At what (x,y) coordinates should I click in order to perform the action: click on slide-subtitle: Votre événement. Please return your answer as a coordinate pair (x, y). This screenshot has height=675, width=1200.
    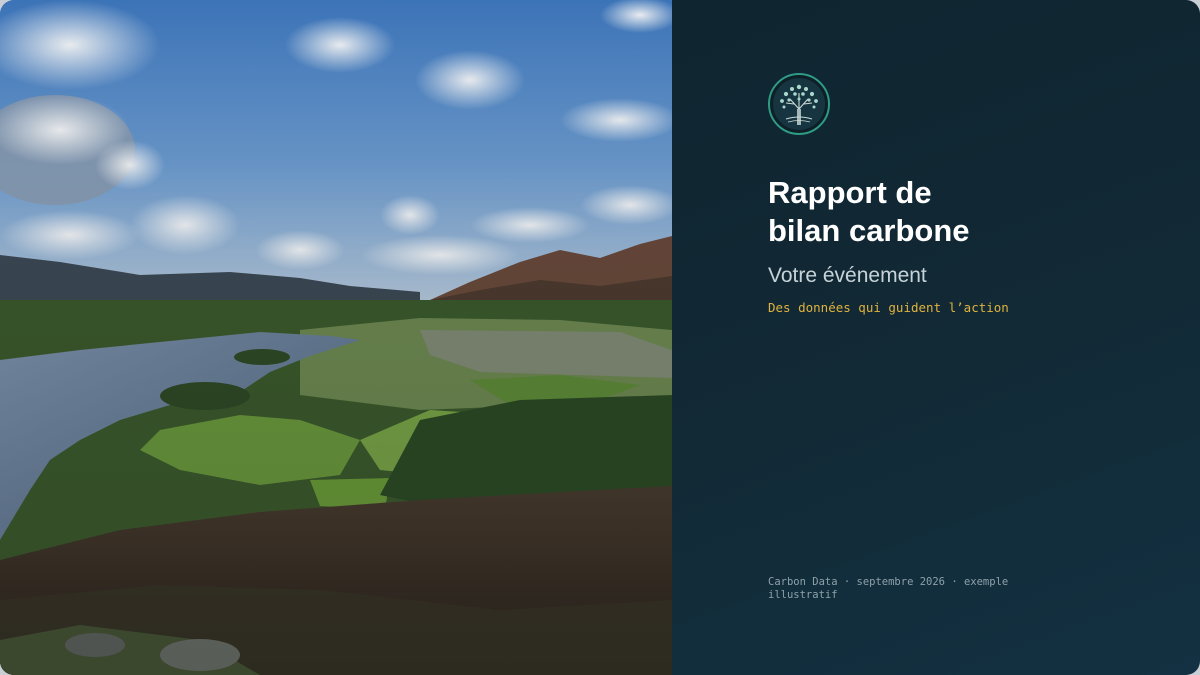
    Looking at the image, I should click on (847, 275).